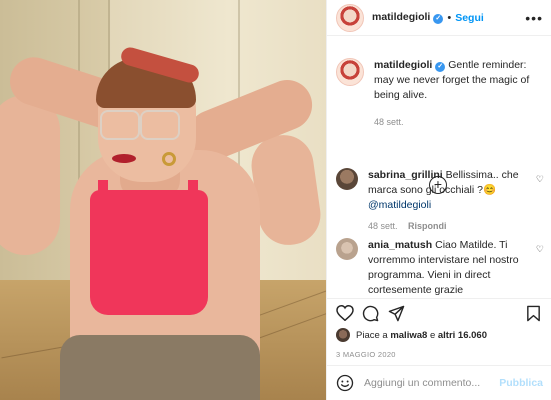  I want to click on likes-count: altri 16.060, so click(462, 335).